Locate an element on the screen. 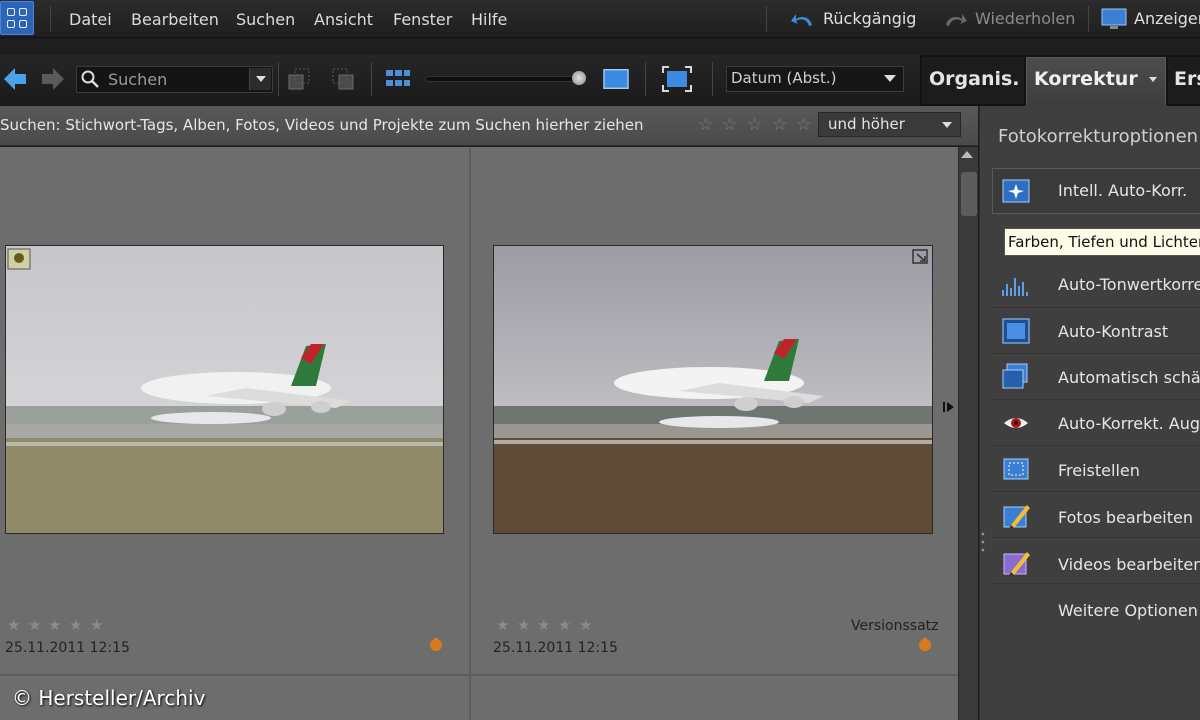 The height and width of the screenshot is (720, 1200). panel-option-label: Weitere Optionen is located at coordinates (1128, 610).